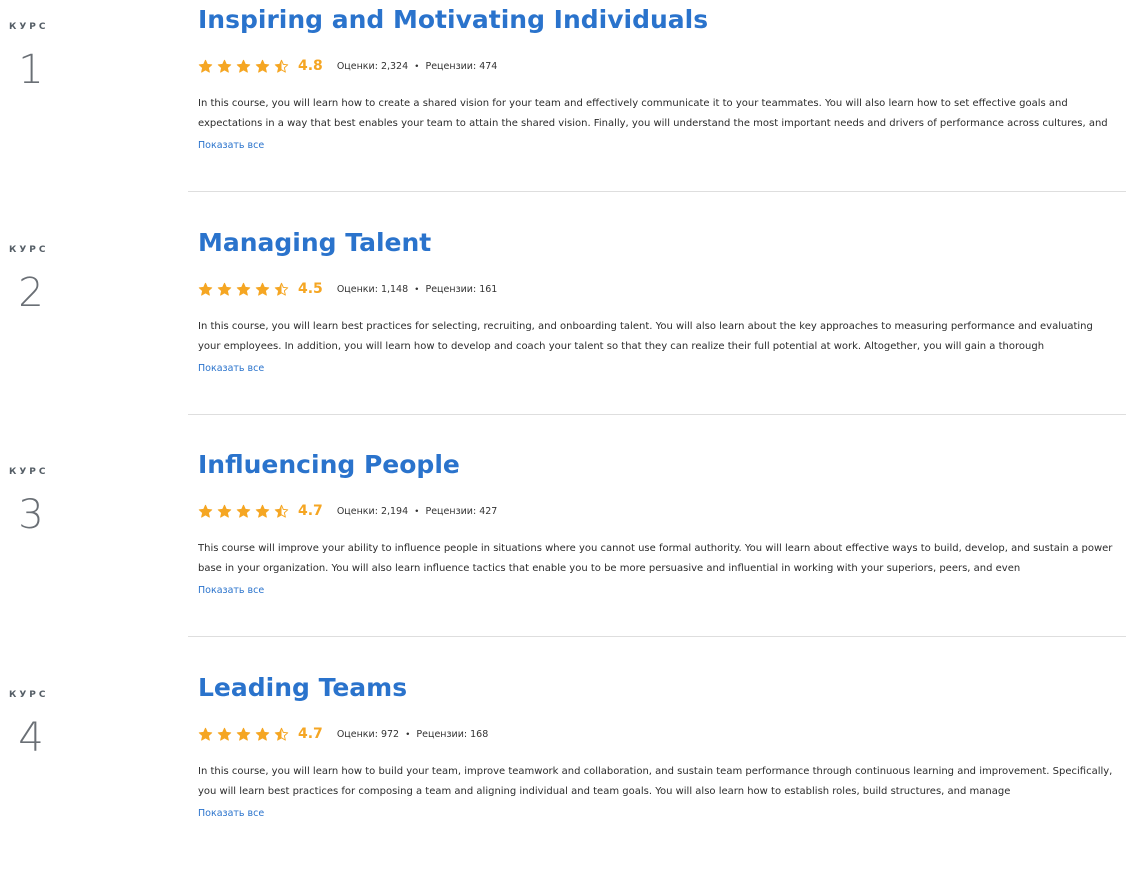 The height and width of the screenshot is (891, 1126). I want to click on reviews-count: Рецензии: 168, so click(452, 734).